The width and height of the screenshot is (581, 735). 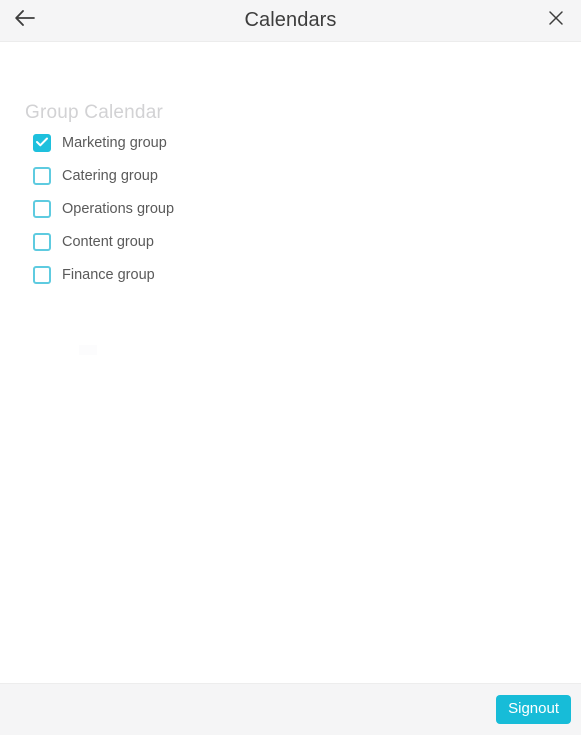 I want to click on arrow-left-icon, so click(x=25, y=20).